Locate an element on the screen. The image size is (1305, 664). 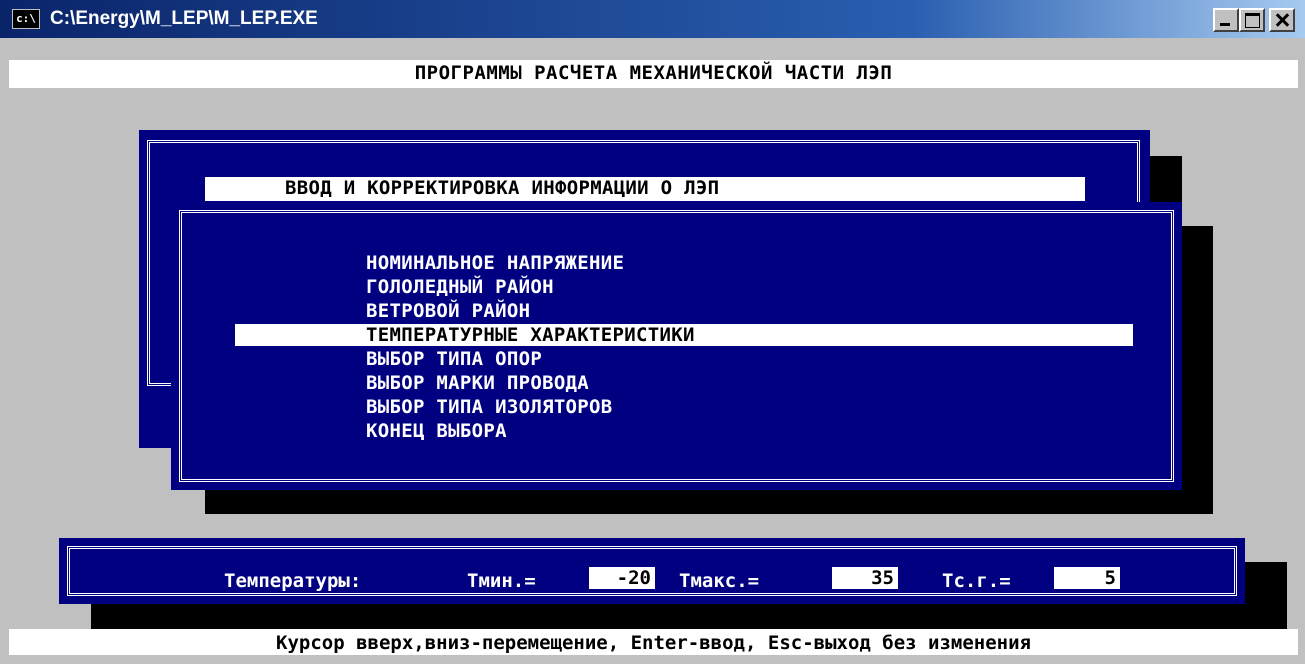
tsg-input: 5 is located at coordinates (1087, 578).